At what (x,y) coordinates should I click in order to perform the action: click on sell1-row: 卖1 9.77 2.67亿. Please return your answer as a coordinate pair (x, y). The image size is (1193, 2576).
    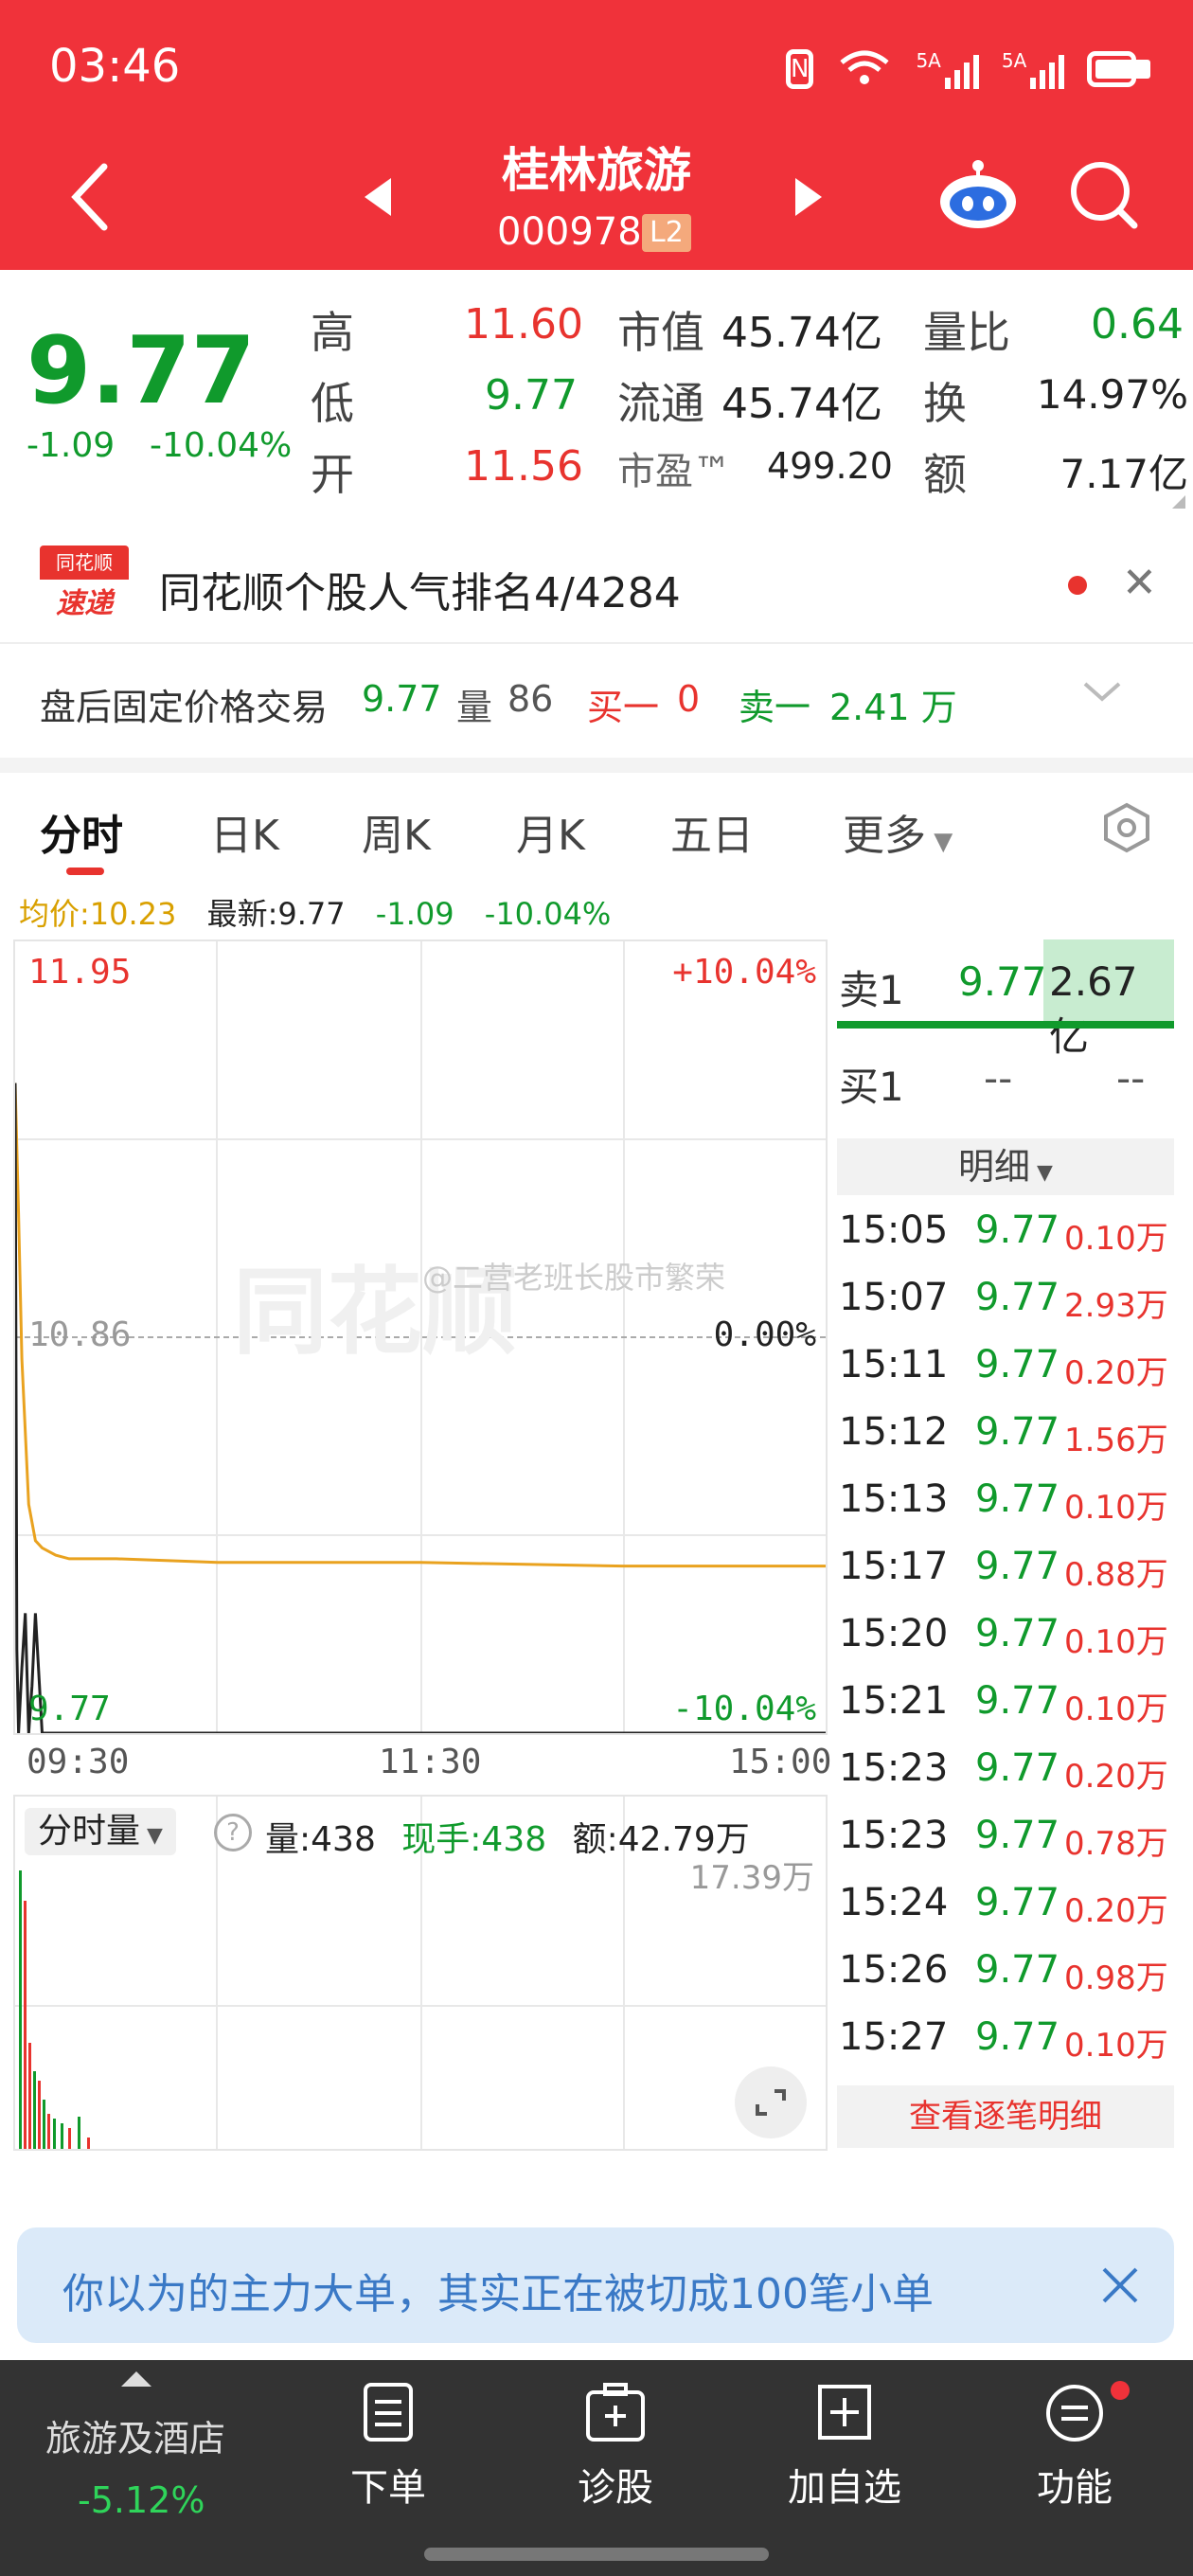
    Looking at the image, I should click on (1005, 999).